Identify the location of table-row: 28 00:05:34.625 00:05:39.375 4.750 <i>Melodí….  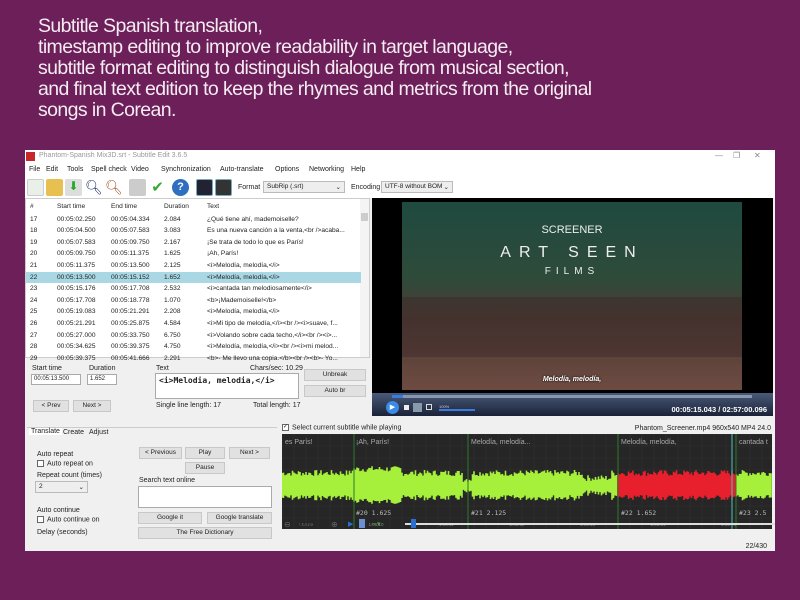
(193, 347).